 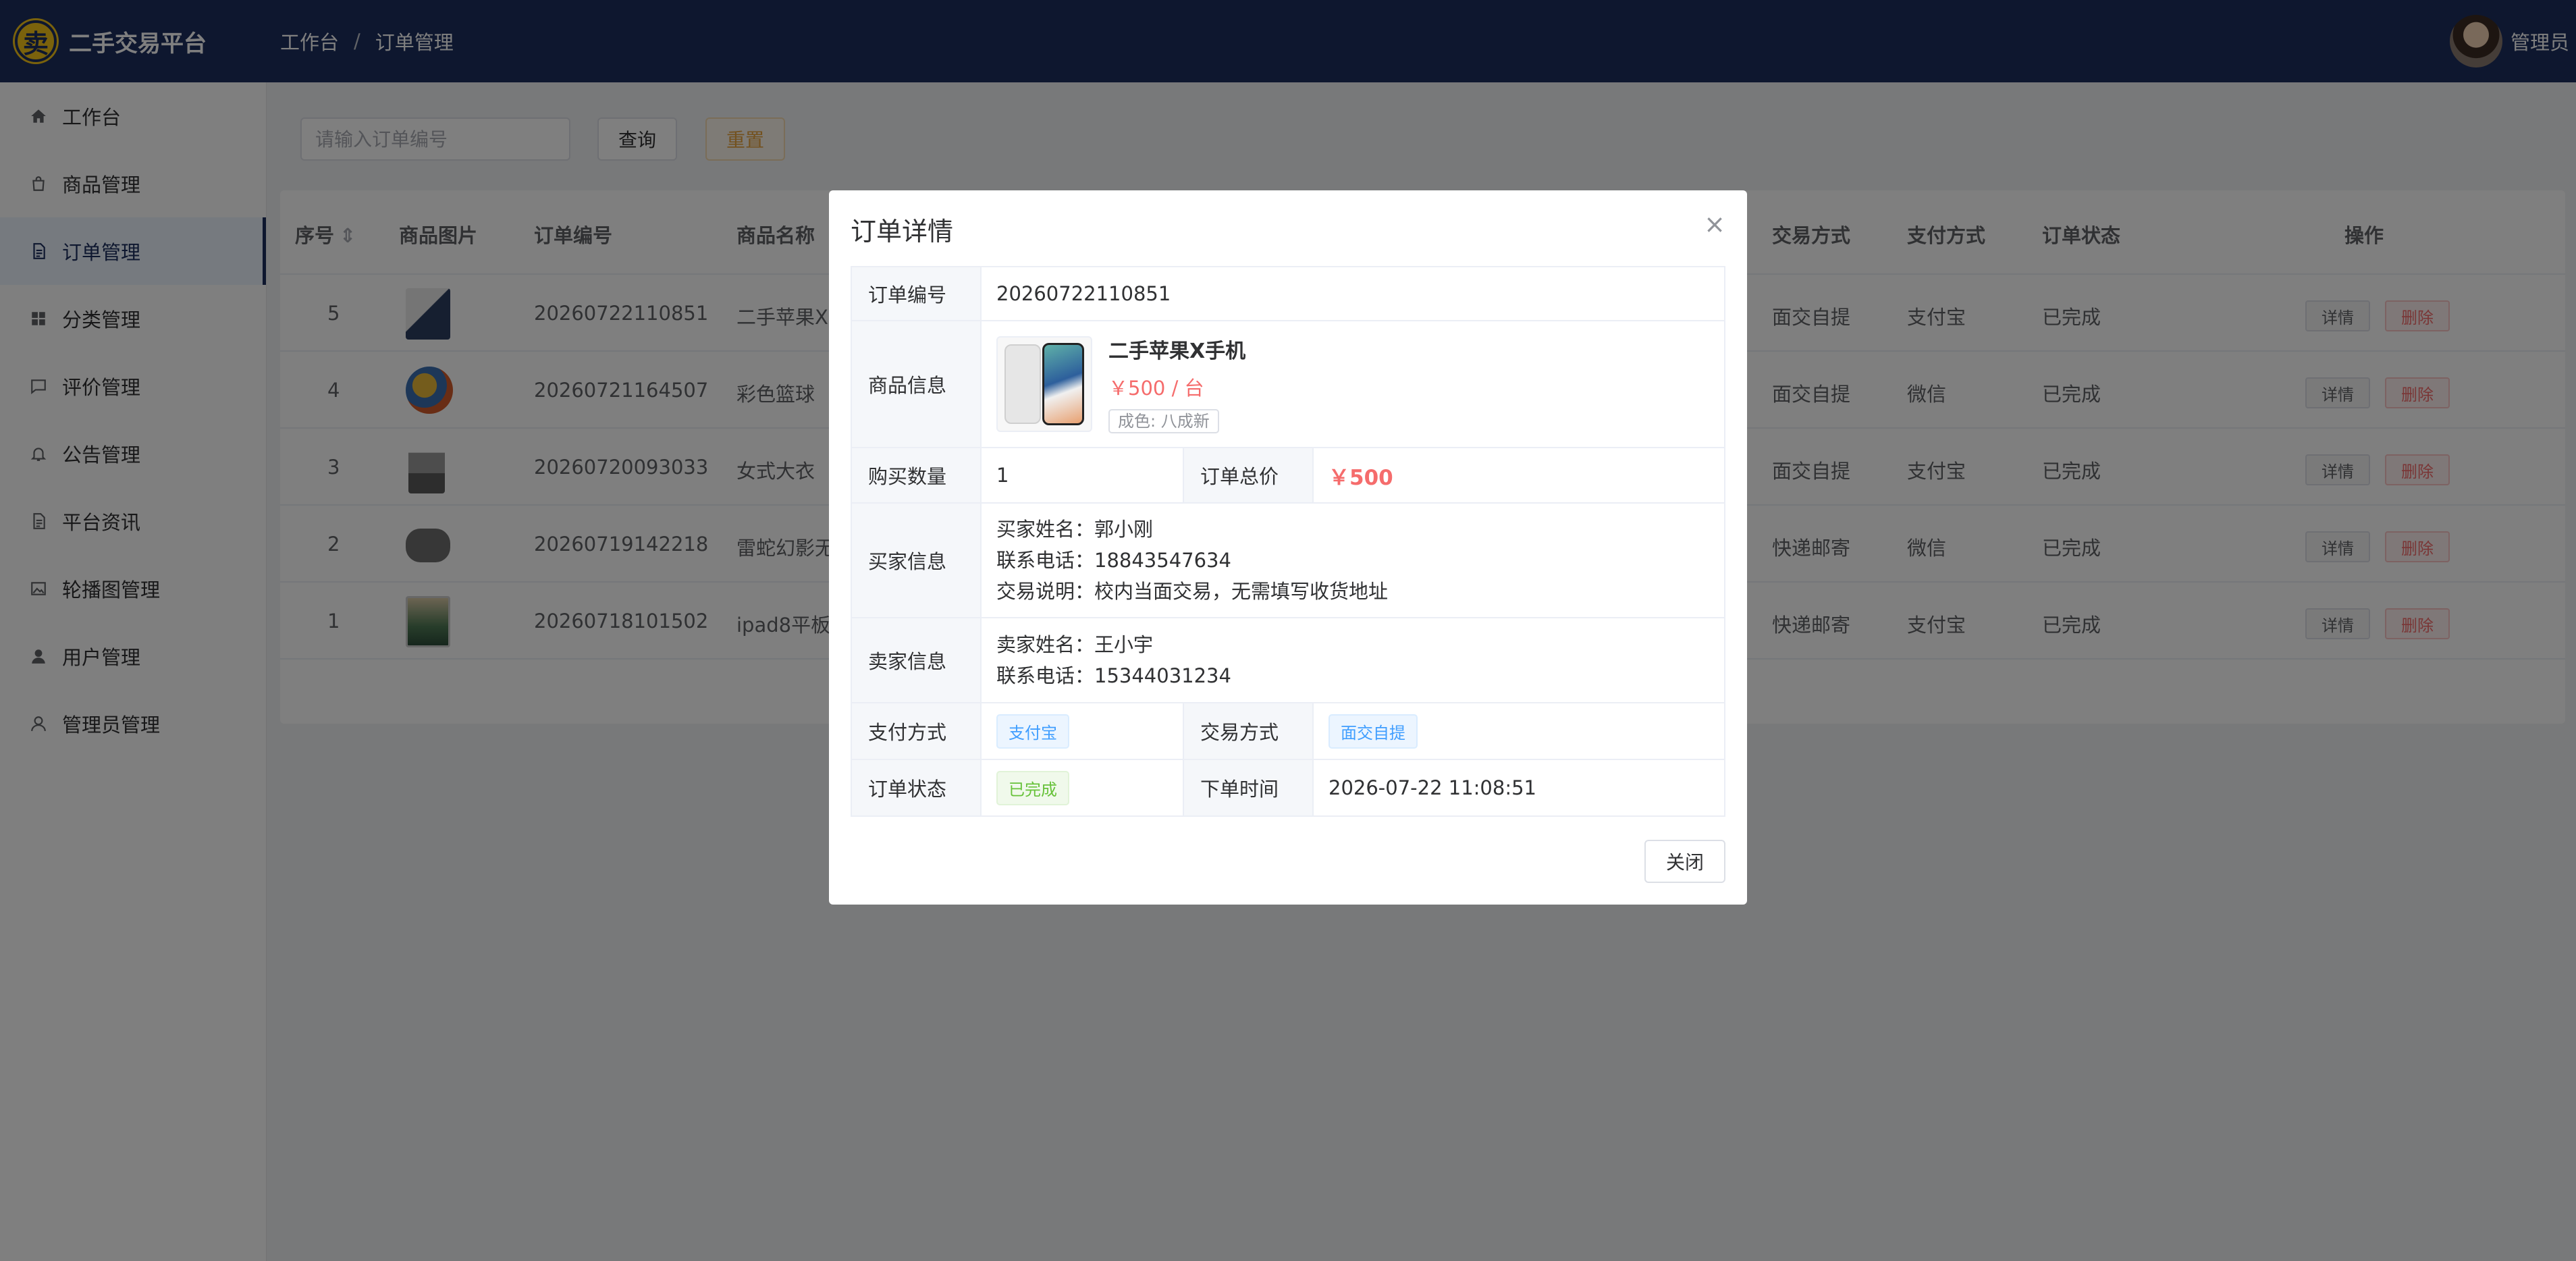 I want to click on buyer-phone: 联系电话：18843547634, so click(x=1113, y=560).